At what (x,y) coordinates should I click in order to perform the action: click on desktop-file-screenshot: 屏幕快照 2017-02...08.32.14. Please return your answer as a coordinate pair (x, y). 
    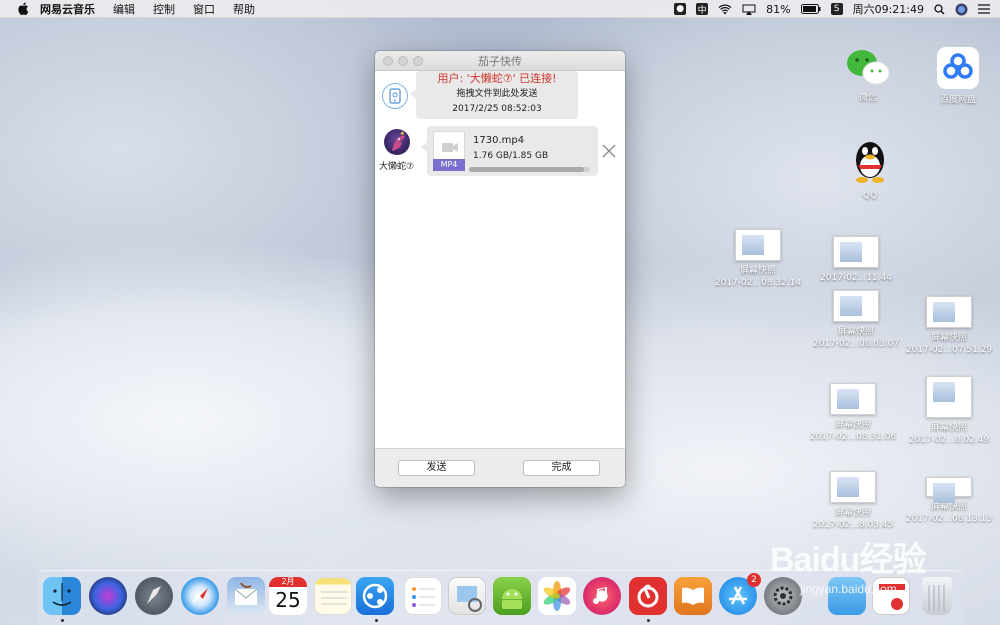
    Looking at the image, I should click on (758, 259).